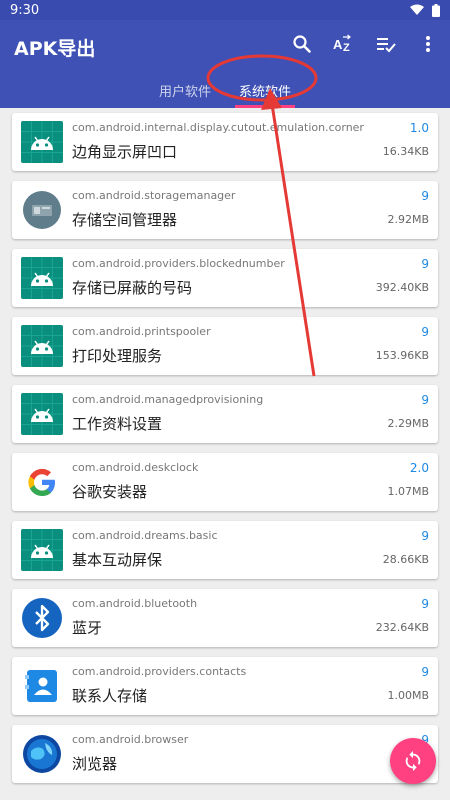 The width and height of the screenshot is (450, 800). I want to click on sync-icon, so click(413, 761).